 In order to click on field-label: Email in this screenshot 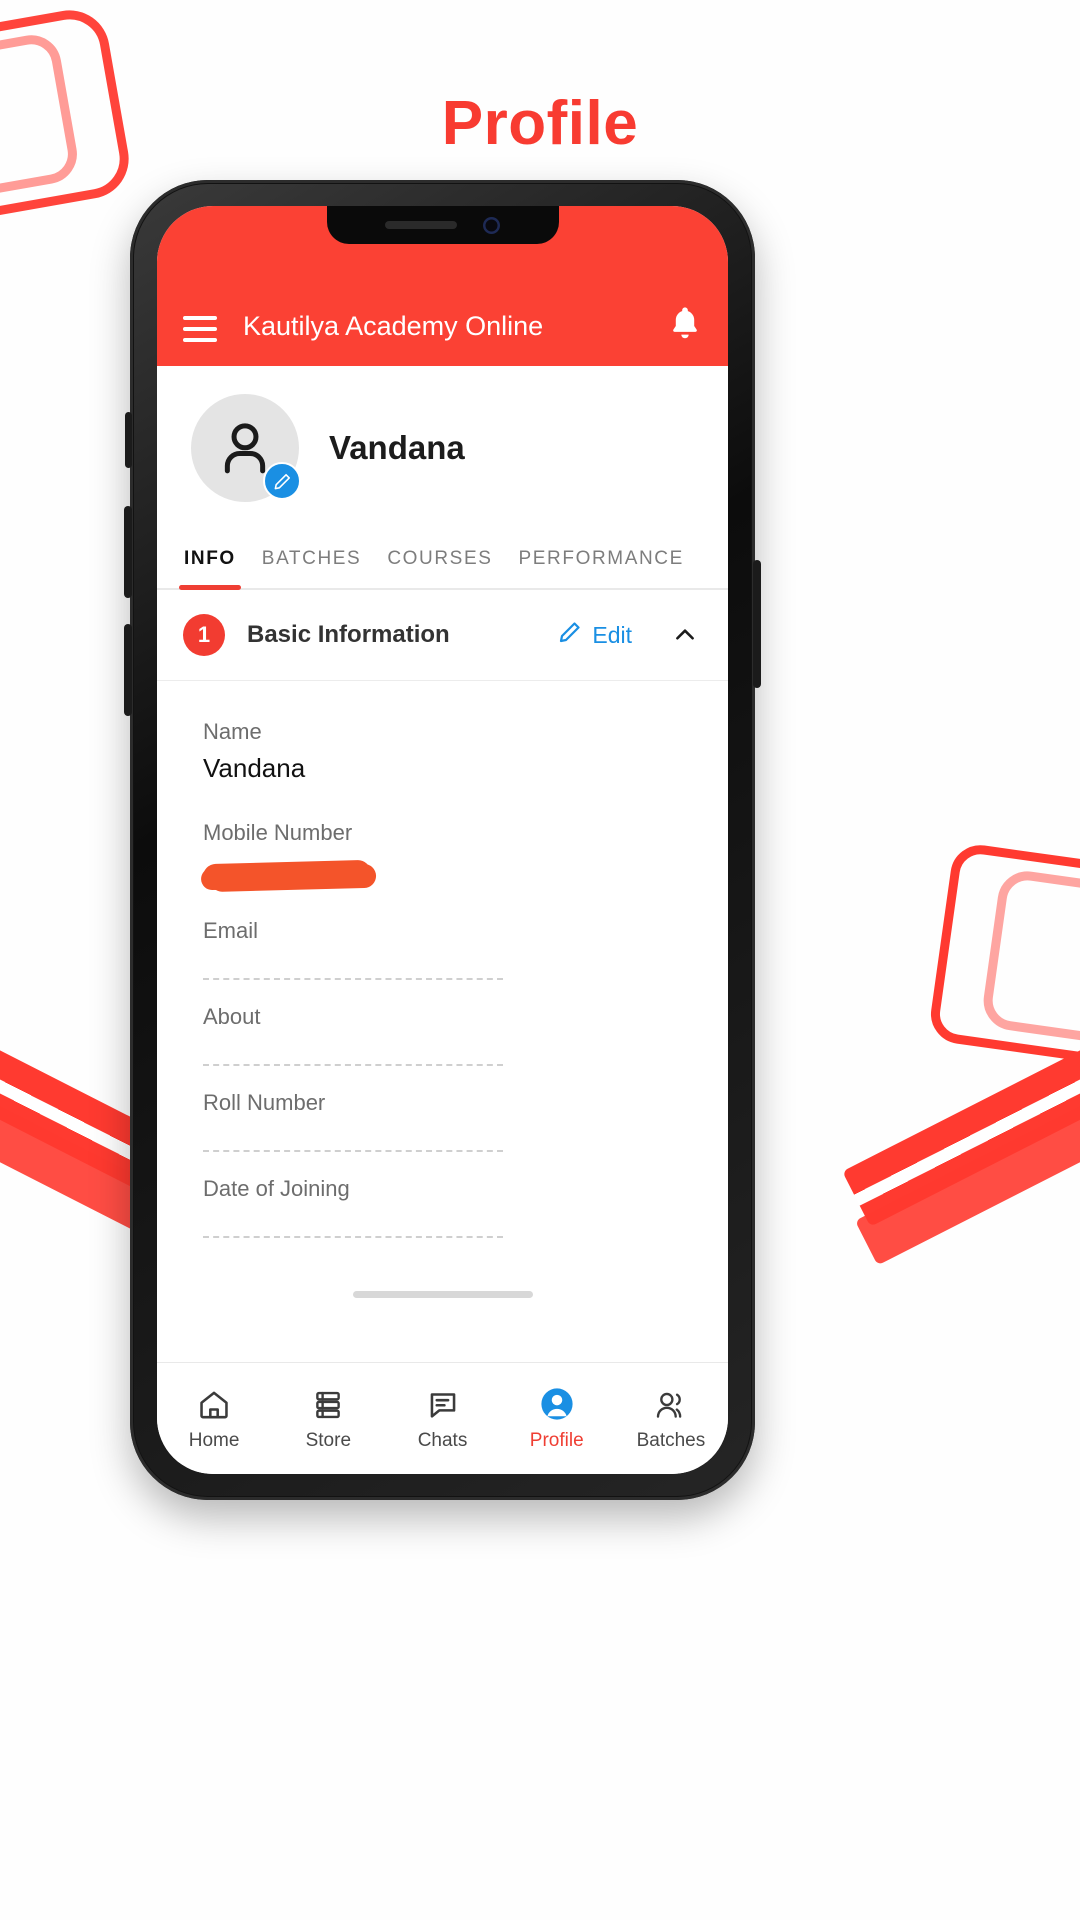, I will do `click(231, 930)`.